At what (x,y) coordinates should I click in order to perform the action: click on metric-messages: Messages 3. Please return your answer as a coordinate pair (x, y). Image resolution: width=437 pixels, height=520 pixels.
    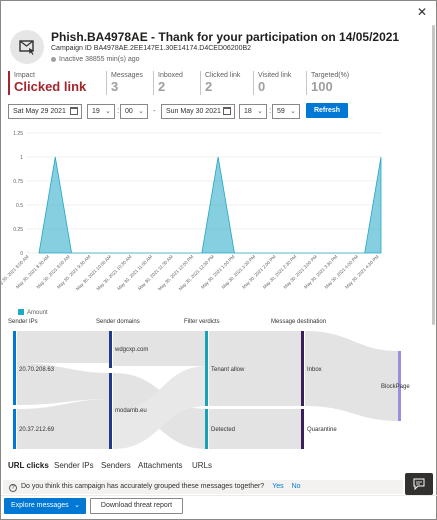
    Looking at the image, I should click on (129, 83).